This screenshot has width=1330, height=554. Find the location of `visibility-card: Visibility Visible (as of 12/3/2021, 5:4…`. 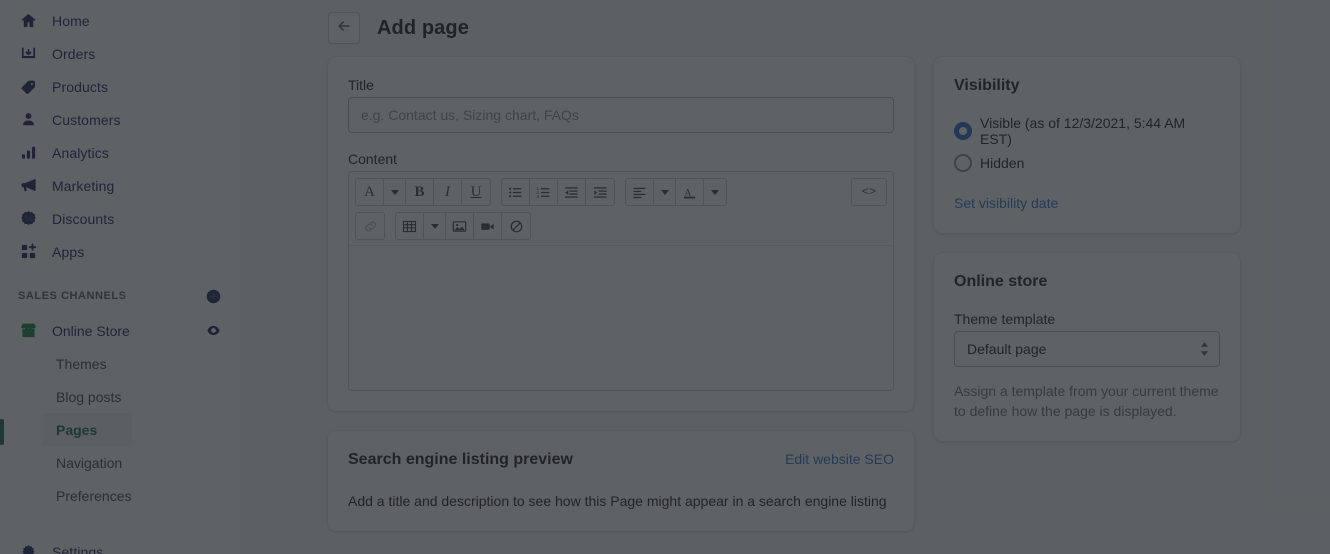

visibility-card: Visibility Visible (as of 12/3/2021, 5:4… is located at coordinates (1087, 145).